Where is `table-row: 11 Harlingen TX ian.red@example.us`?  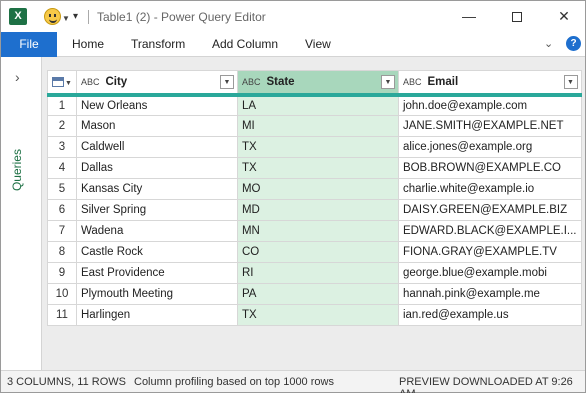
table-row: 11 Harlingen TX ian.red@example.us is located at coordinates (314, 315).